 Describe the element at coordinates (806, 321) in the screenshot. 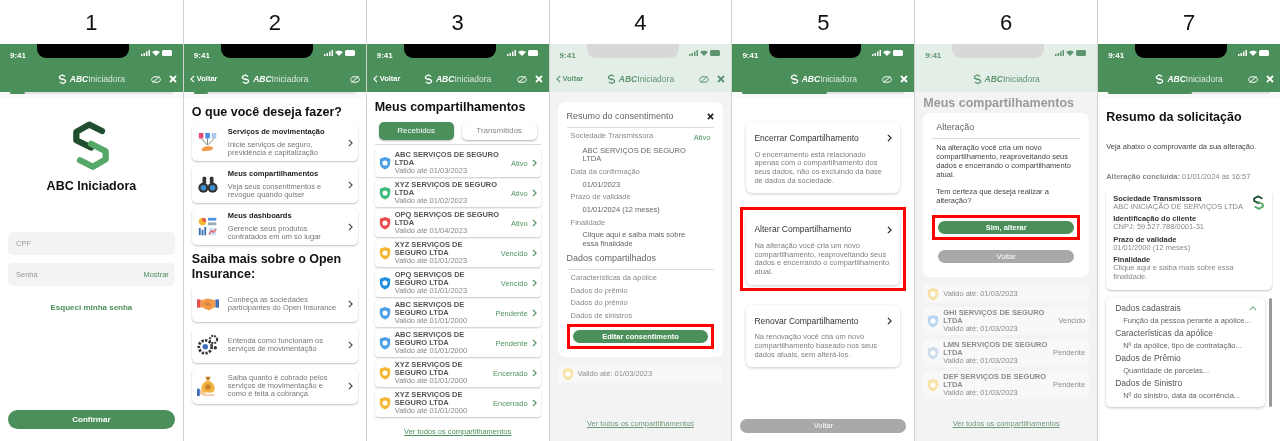

I see `card-title: Renovar Compartilhamento` at that location.